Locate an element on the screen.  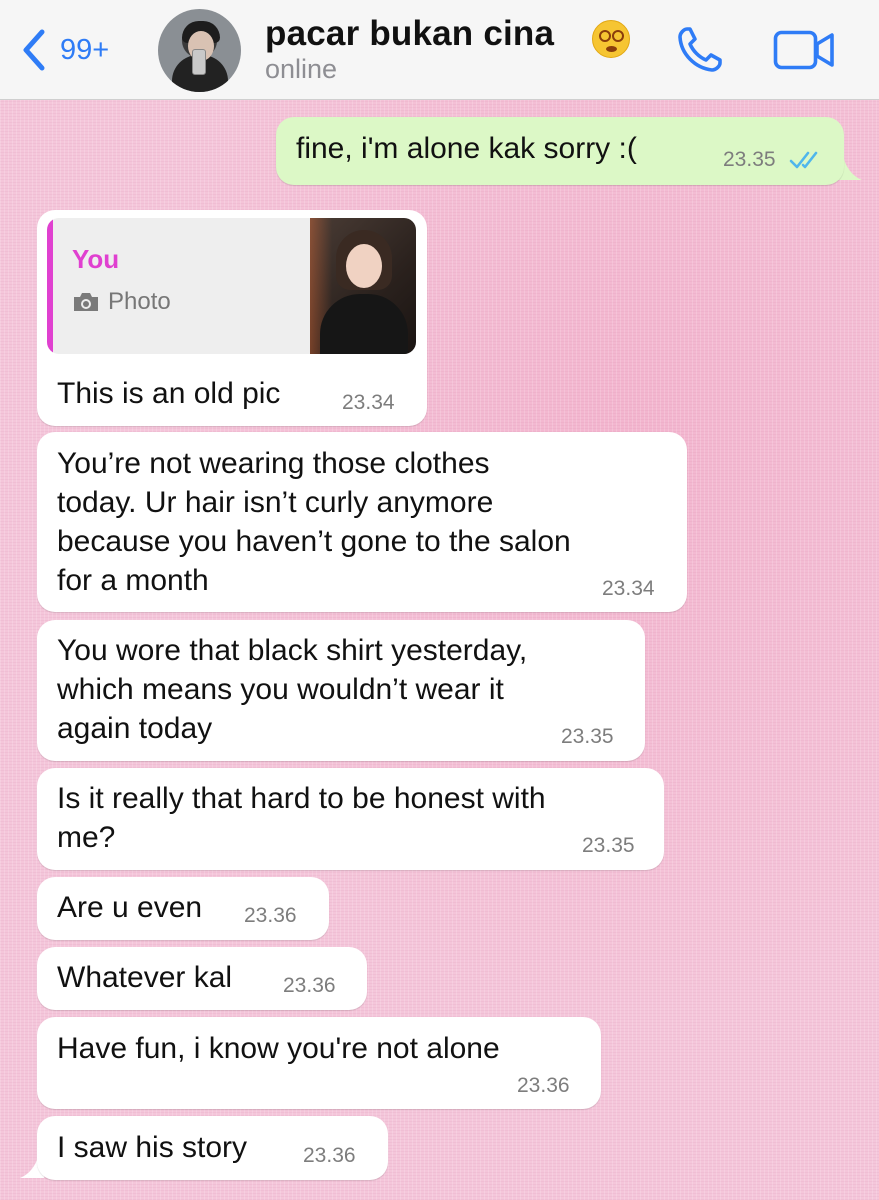
message-text: again today is located at coordinates (135, 728).